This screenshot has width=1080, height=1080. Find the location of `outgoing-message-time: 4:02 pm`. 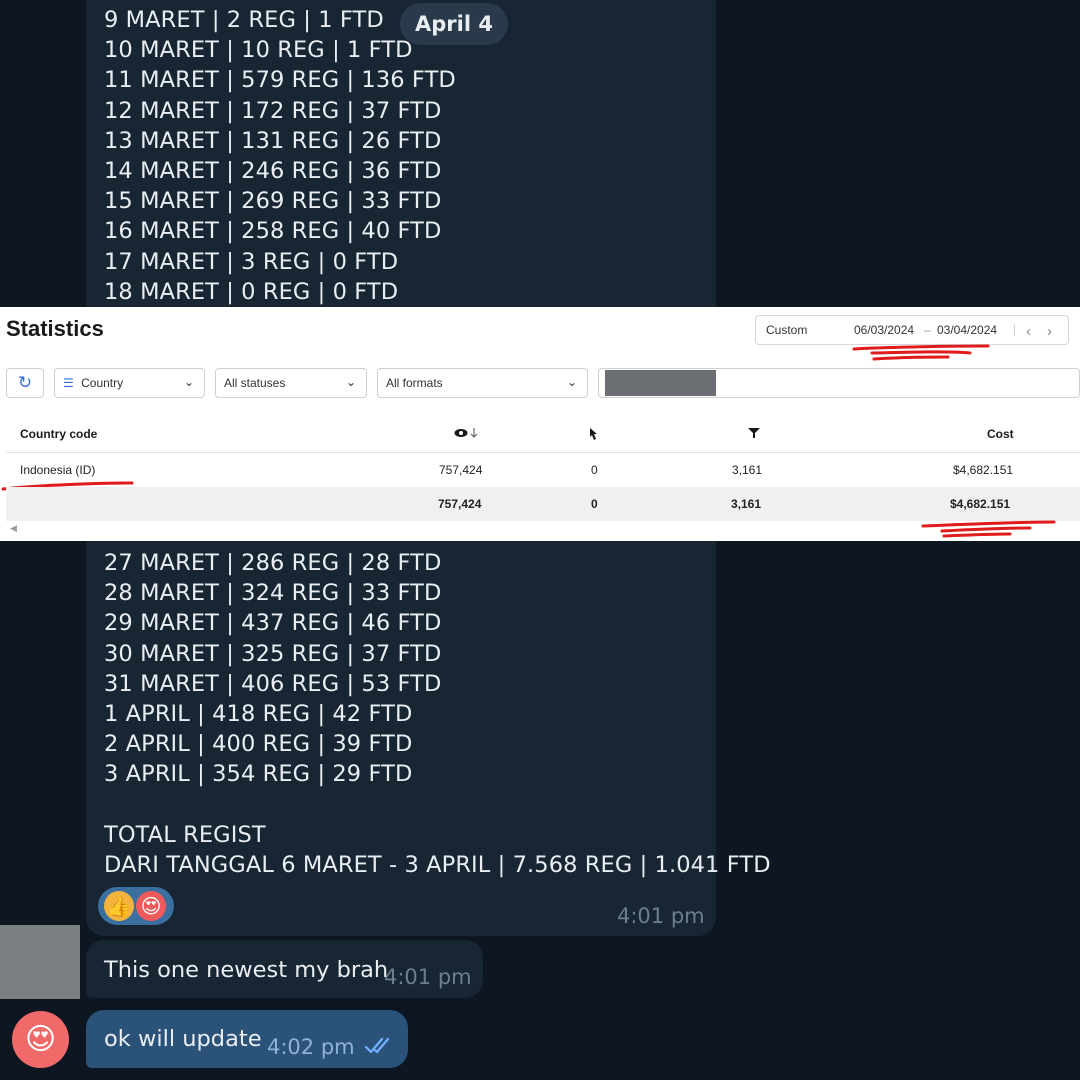

outgoing-message-time: 4:02 pm is located at coordinates (311, 1047).